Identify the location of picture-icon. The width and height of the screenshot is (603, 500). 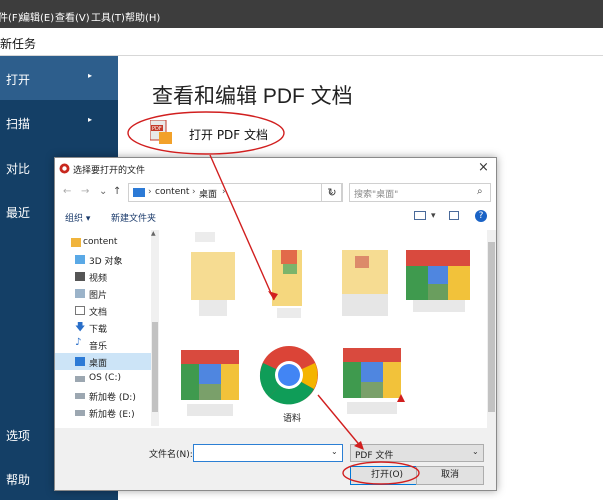
(80, 293).